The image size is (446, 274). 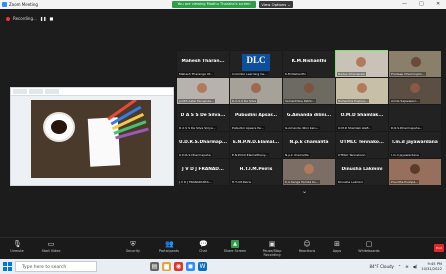 What do you see at coordinates (17, 246) in the screenshot?
I see `unmute-button: 🎙 Unmute` at bounding box center [17, 246].